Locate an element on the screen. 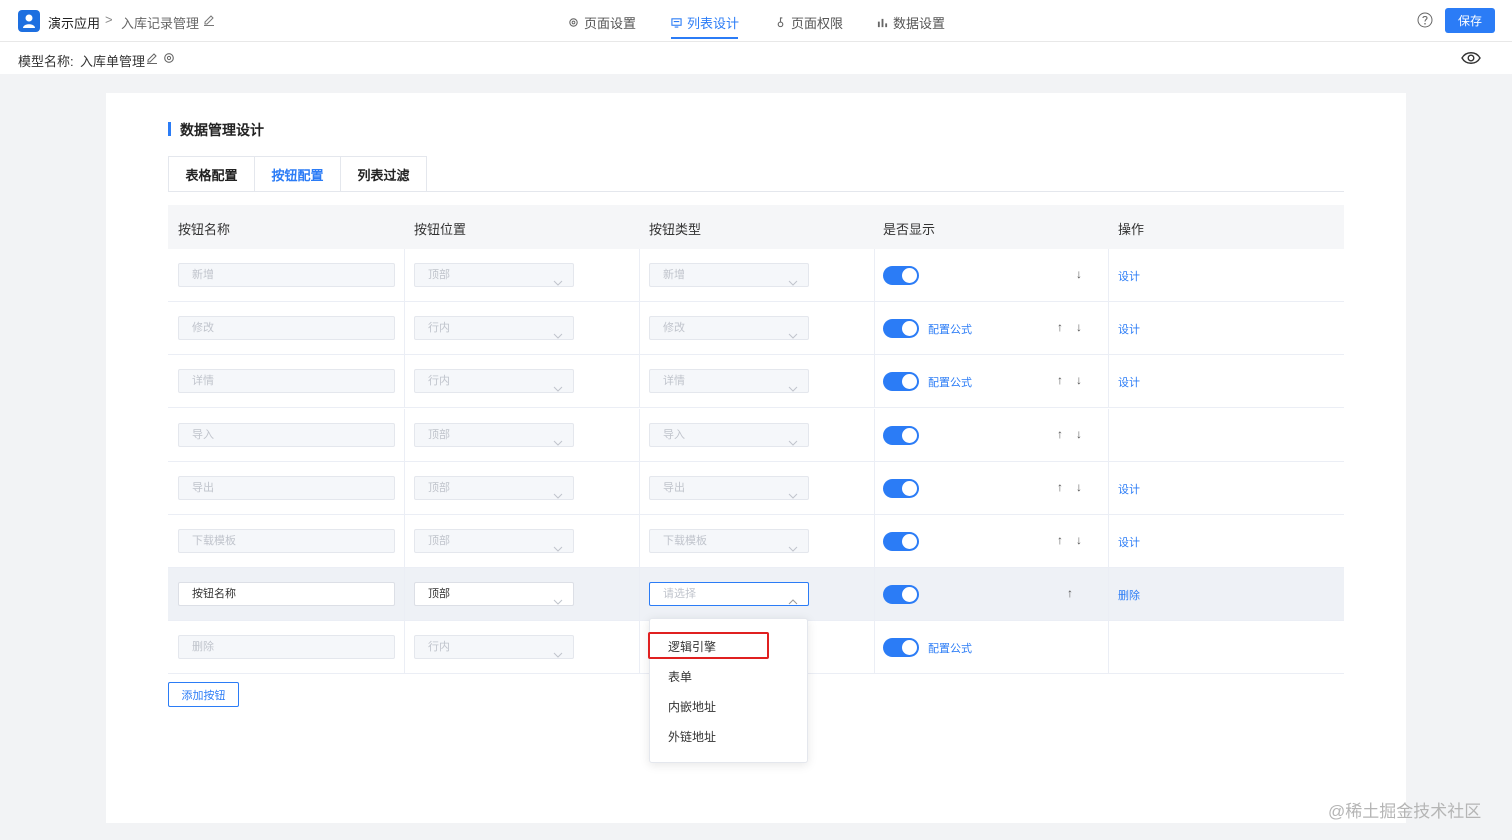  save-button: 保存 is located at coordinates (1470, 20).